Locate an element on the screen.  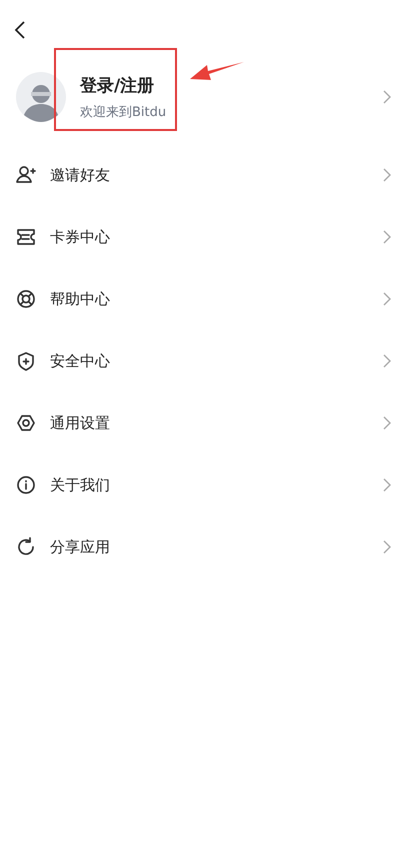
menu-item: 通用设置 is located at coordinates (204, 423).